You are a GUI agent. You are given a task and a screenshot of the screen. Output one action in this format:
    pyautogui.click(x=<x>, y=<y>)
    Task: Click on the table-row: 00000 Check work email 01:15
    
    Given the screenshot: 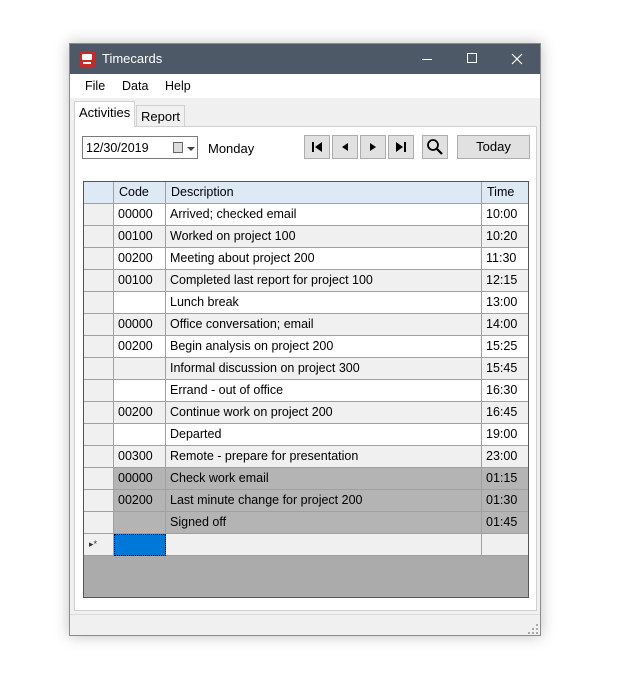 What is the action you would take?
    pyautogui.click(x=306, y=479)
    